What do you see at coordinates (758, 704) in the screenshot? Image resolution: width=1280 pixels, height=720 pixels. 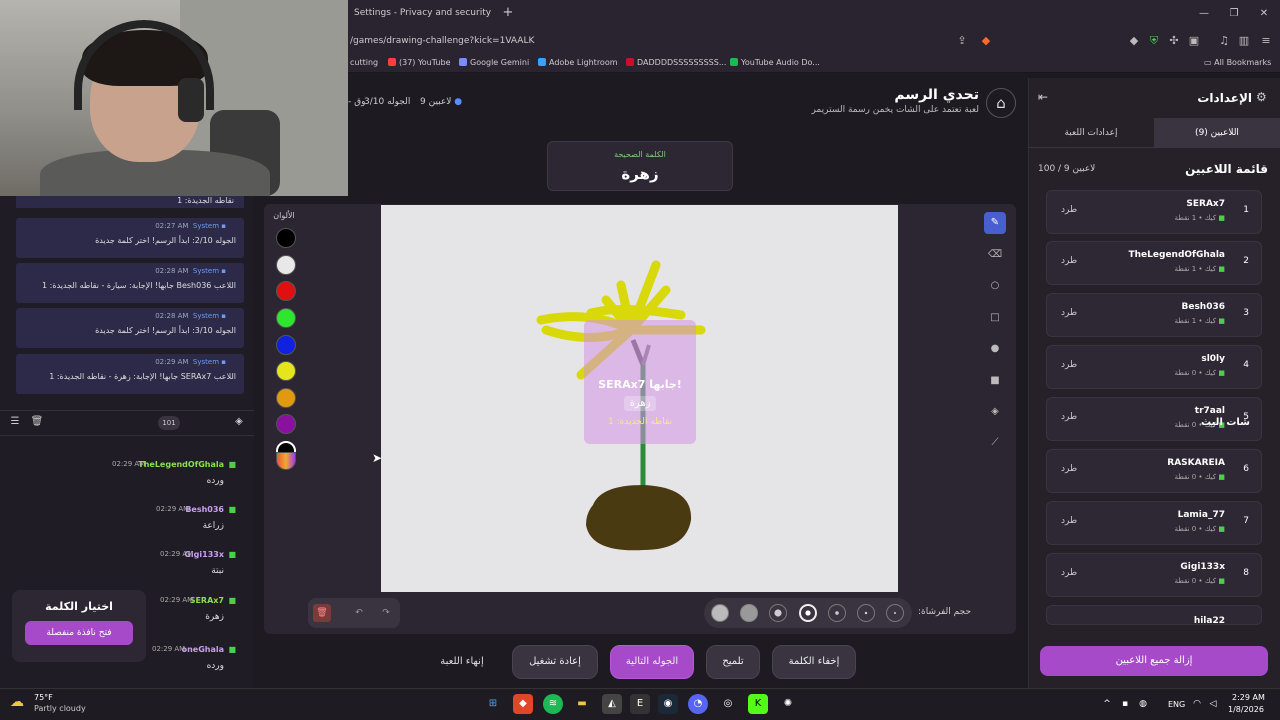 I see `kick-icon: K` at bounding box center [758, 704].